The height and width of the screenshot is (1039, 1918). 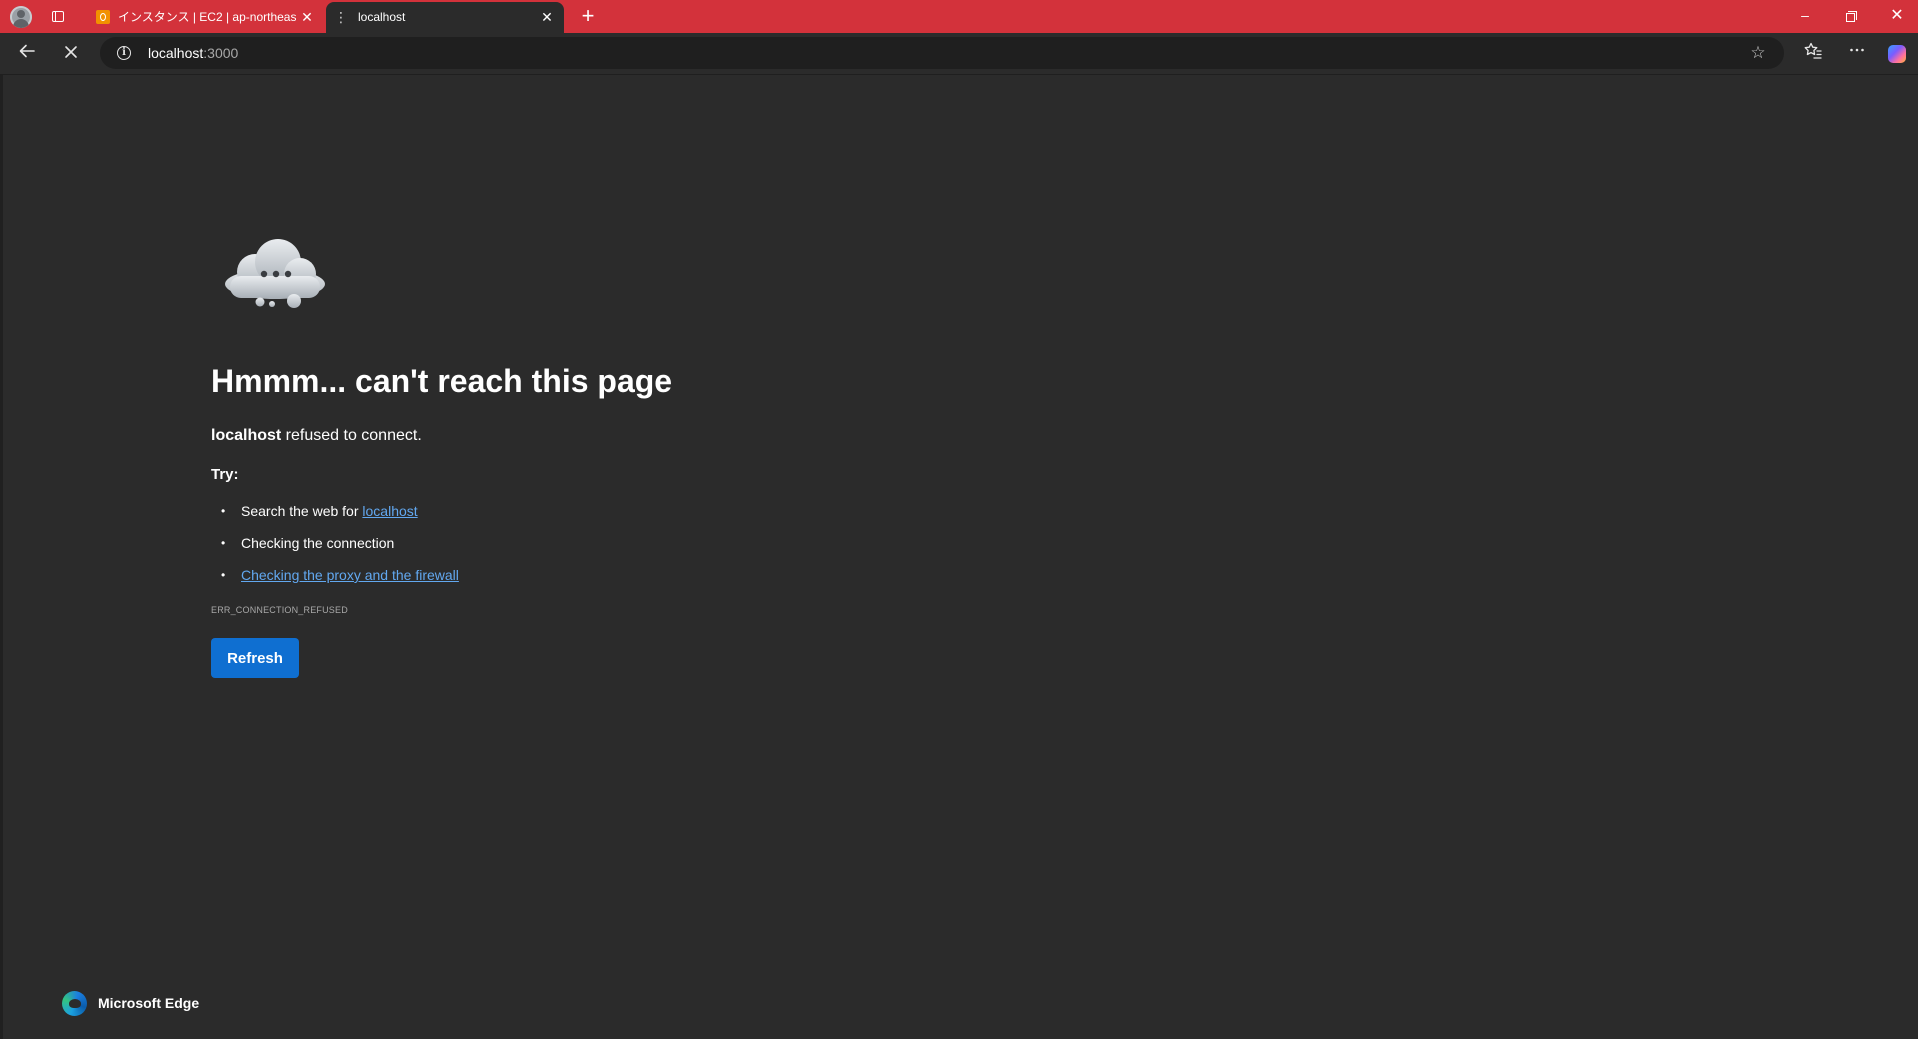 I want to click on suggestion-search-web: Search the web for localhost, so click(x=335, y=511).